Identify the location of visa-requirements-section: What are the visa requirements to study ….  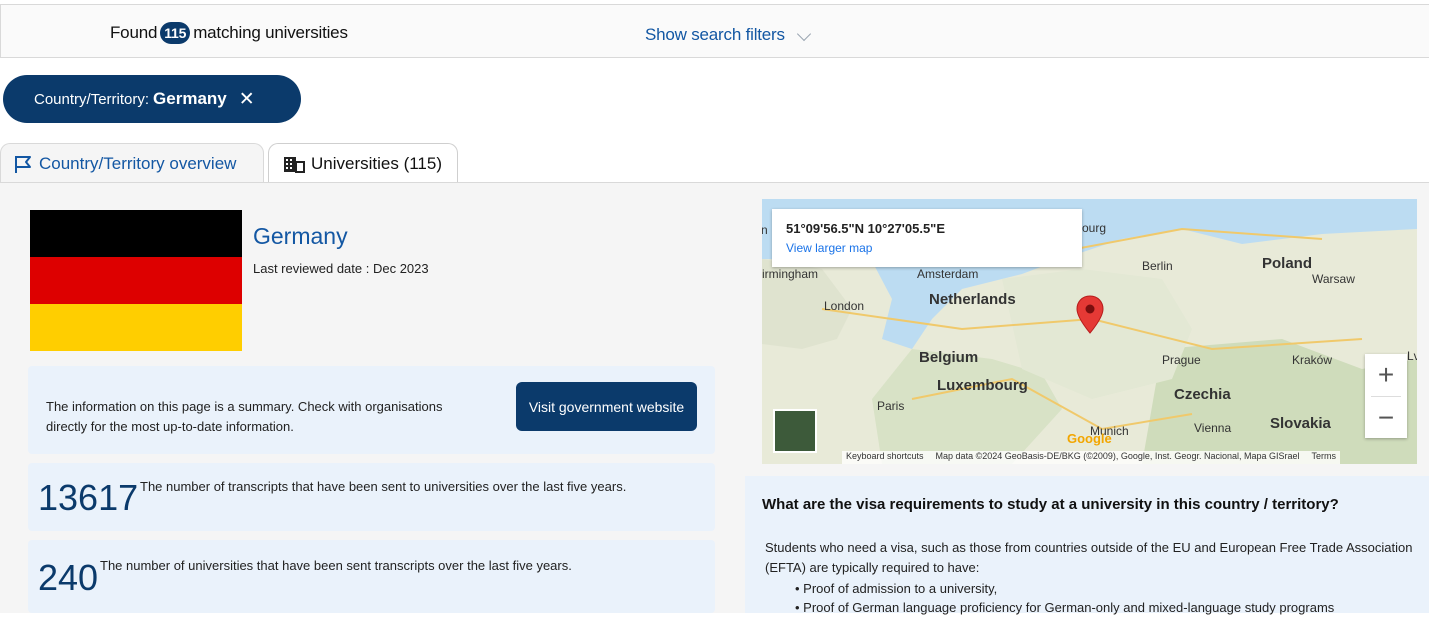
(1087, 545).